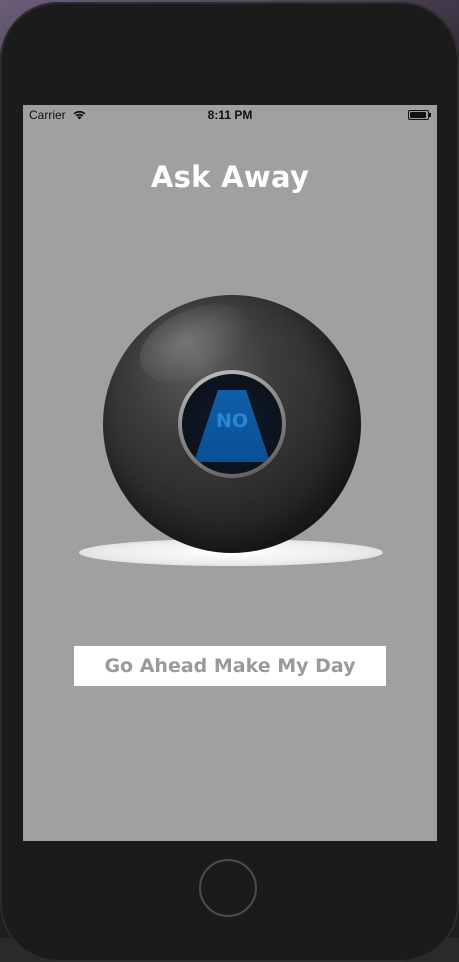 This screenshot has height=962, width=459. I want to click on answer-text: NO, so click(232, 421).